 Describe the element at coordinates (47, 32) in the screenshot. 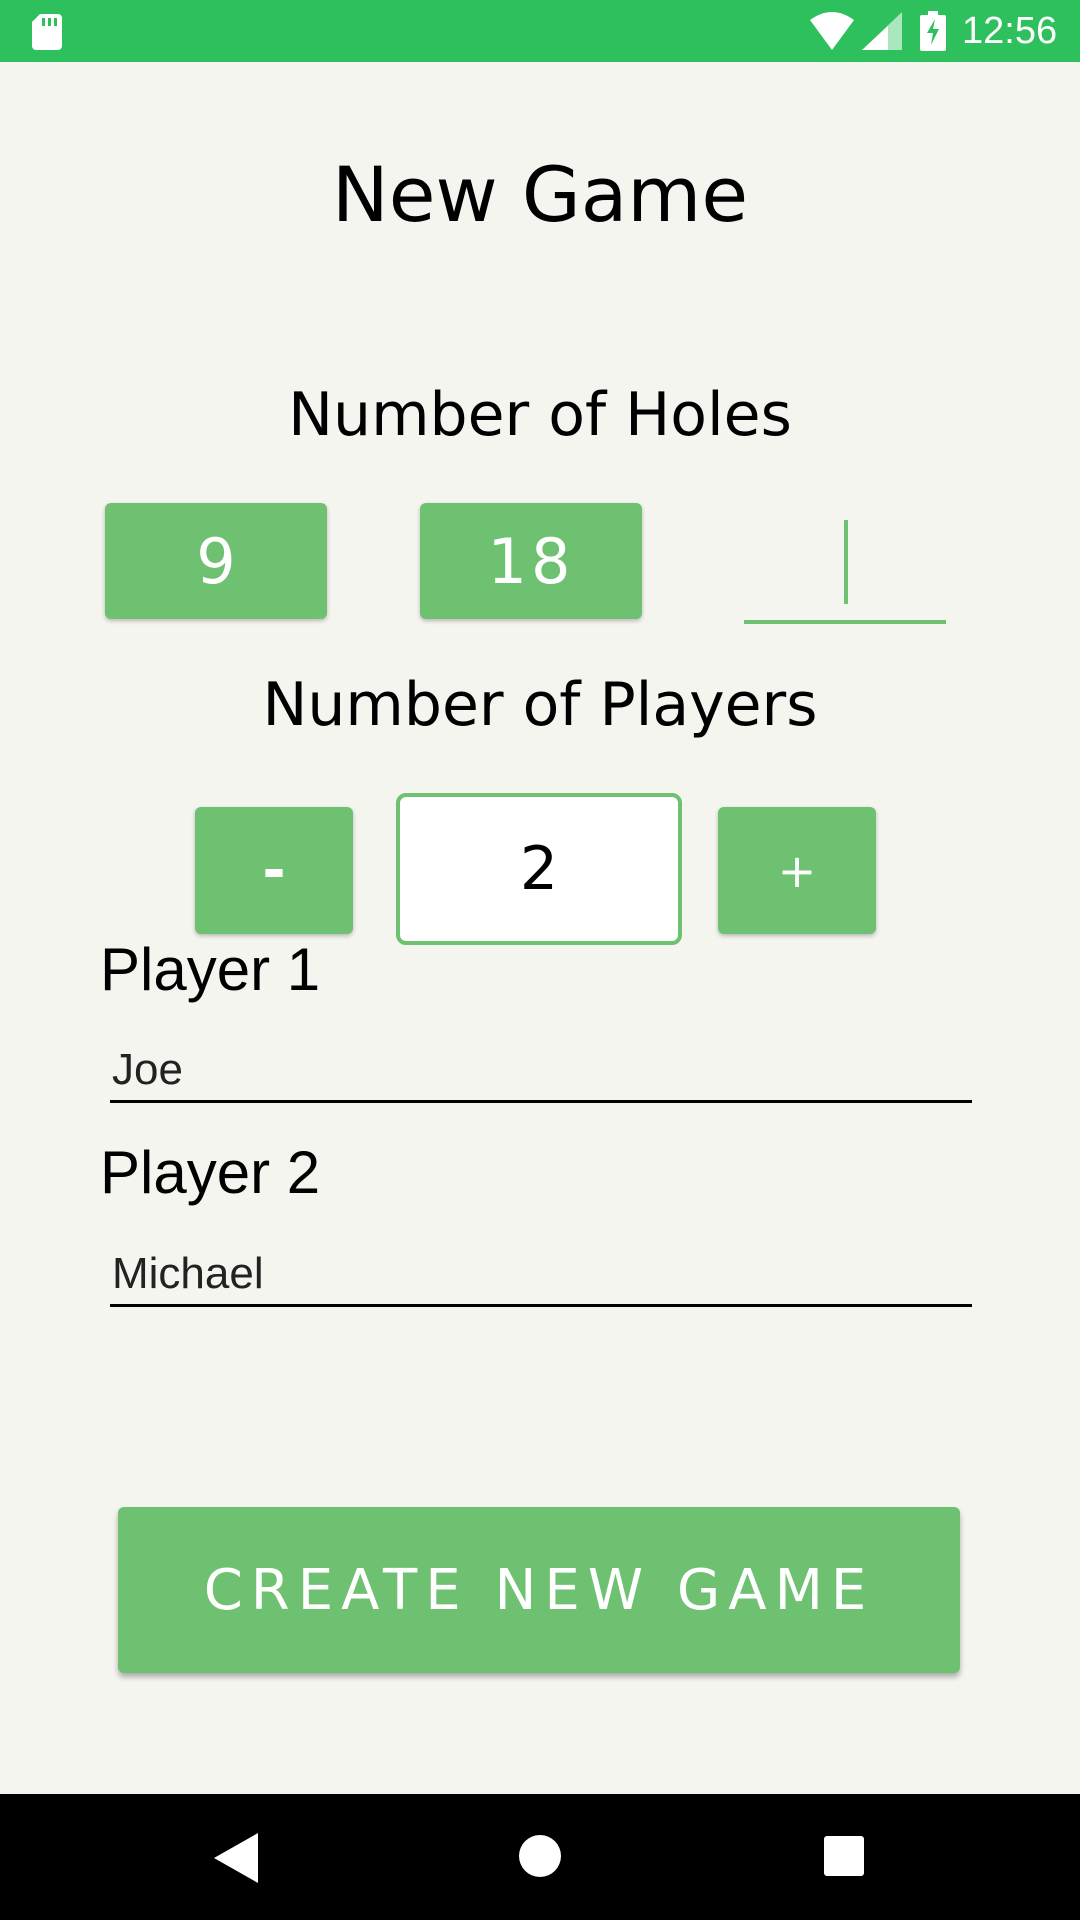

I see `sd-card-icon` at that location.